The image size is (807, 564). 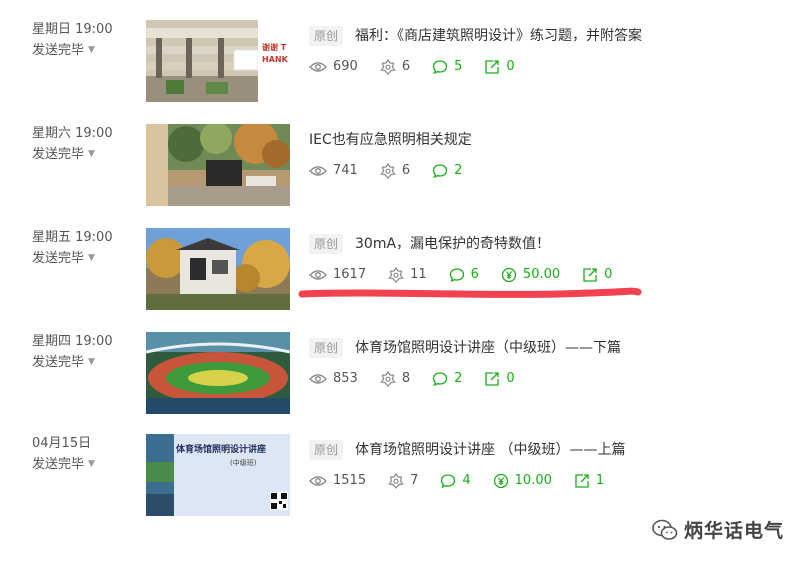 I want to click on post-thumbnail: 谢谢 THANK, so click(x=218, y=61).